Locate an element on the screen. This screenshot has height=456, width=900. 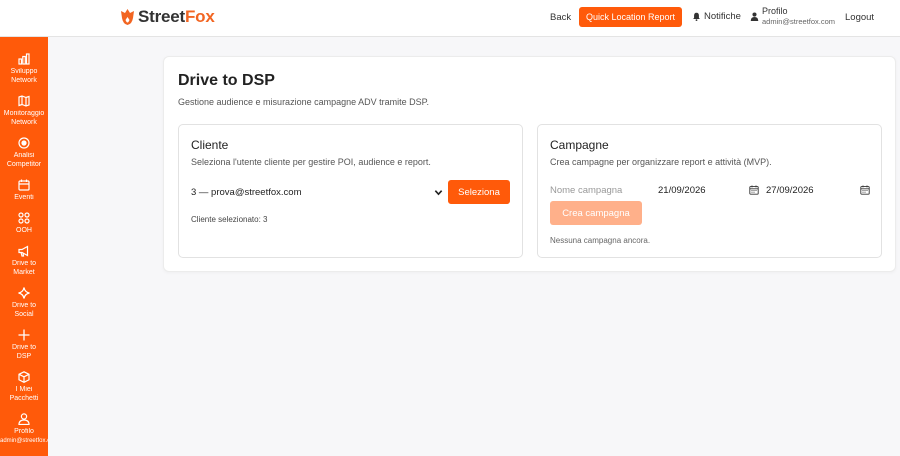
notifications-link: Notifiche is located at coordinates (716, 16).